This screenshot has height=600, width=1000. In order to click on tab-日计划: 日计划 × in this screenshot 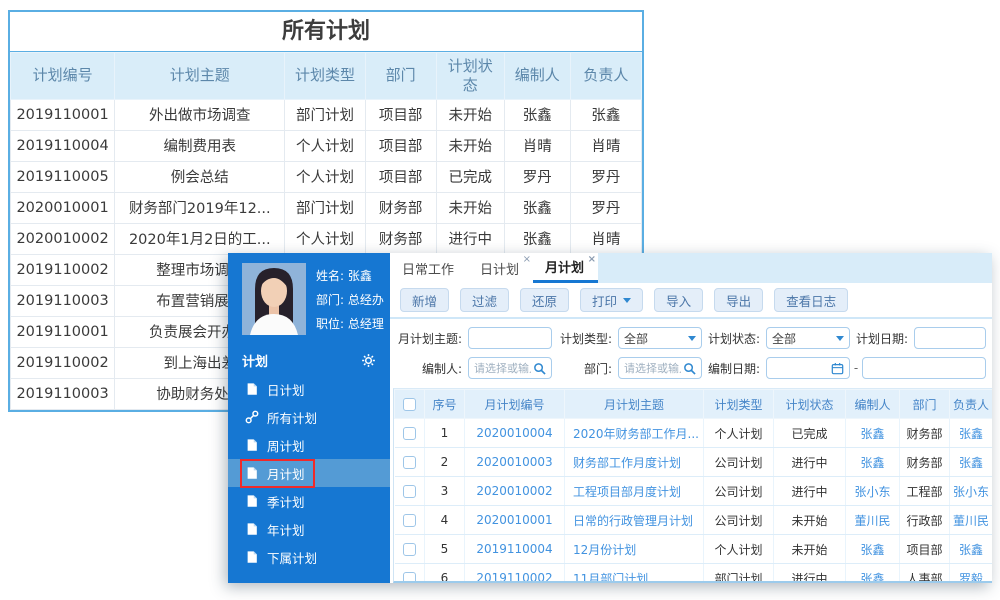, I will do `click(501, 268)`.